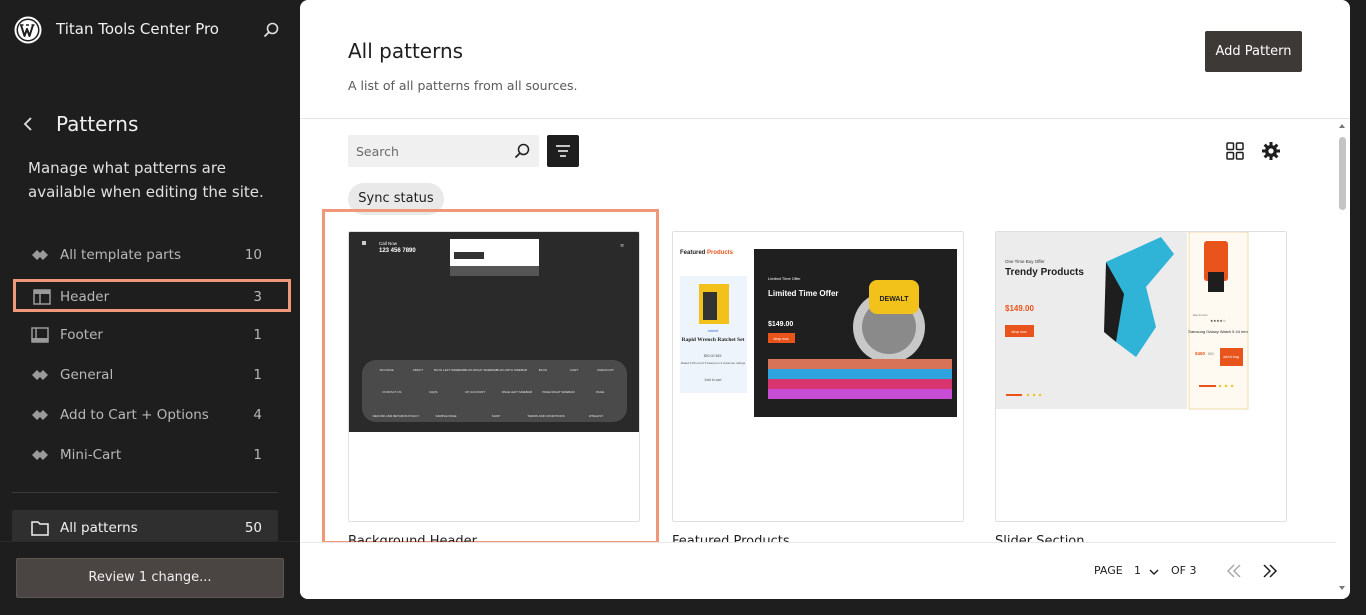  Describe the element at coordinates (97, 124) in the screenshot. I see `section-title: Patterns` at that location.